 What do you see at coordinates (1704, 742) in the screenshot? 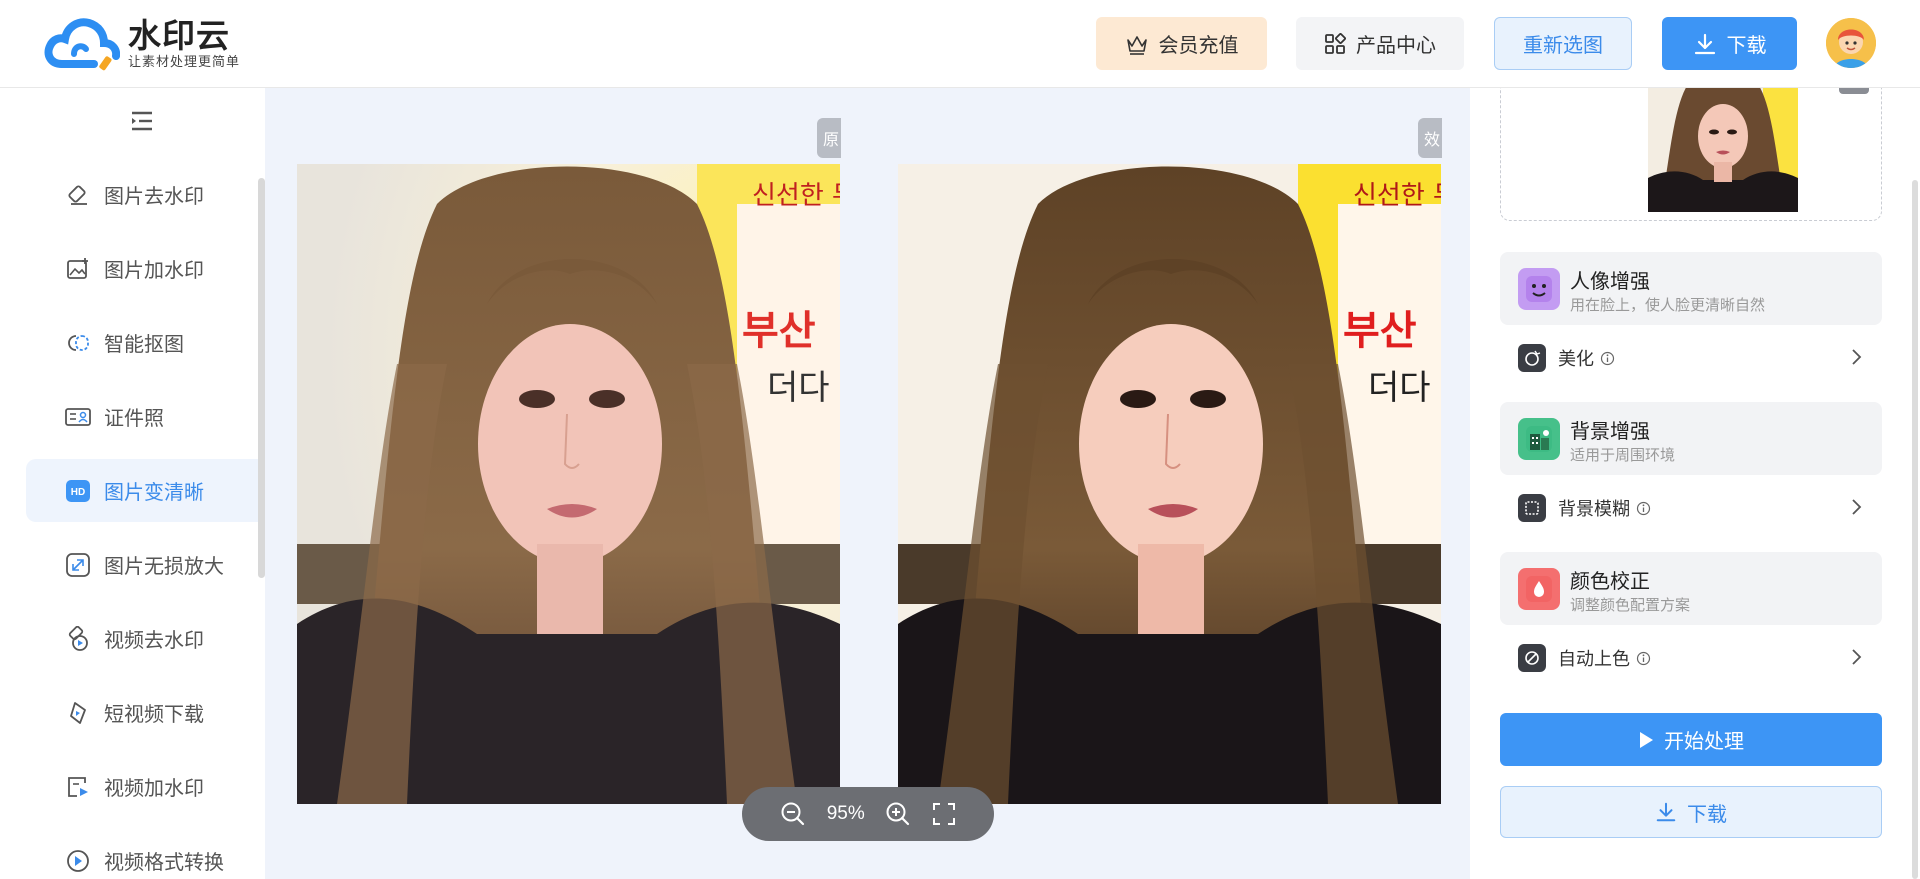
I see `start-processing-label: 开始处理` at bounding box center [1704, 742].